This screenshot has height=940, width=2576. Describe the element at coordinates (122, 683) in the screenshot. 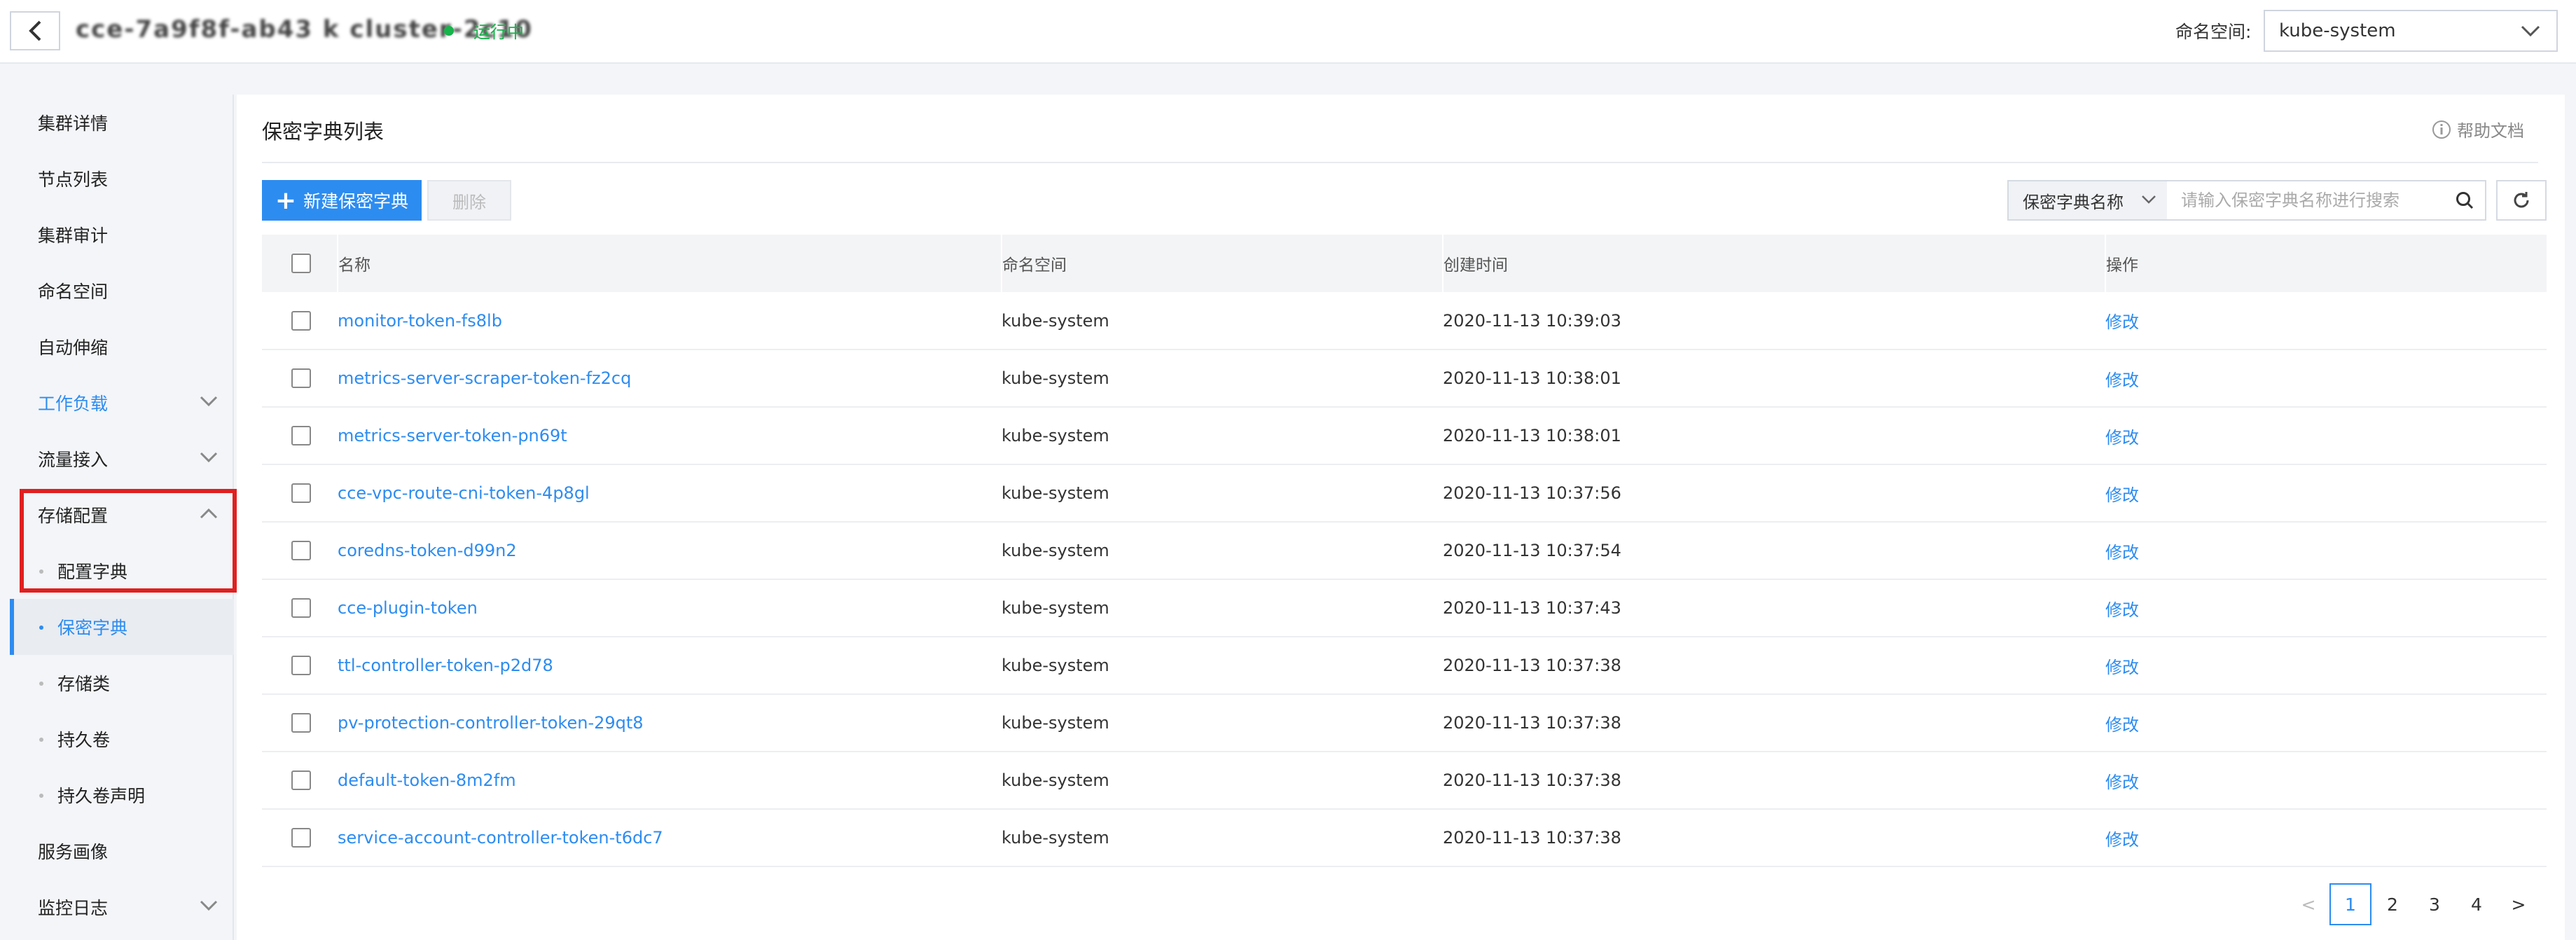

I see `sidebar-item-storage-class: 存储类` at that location.